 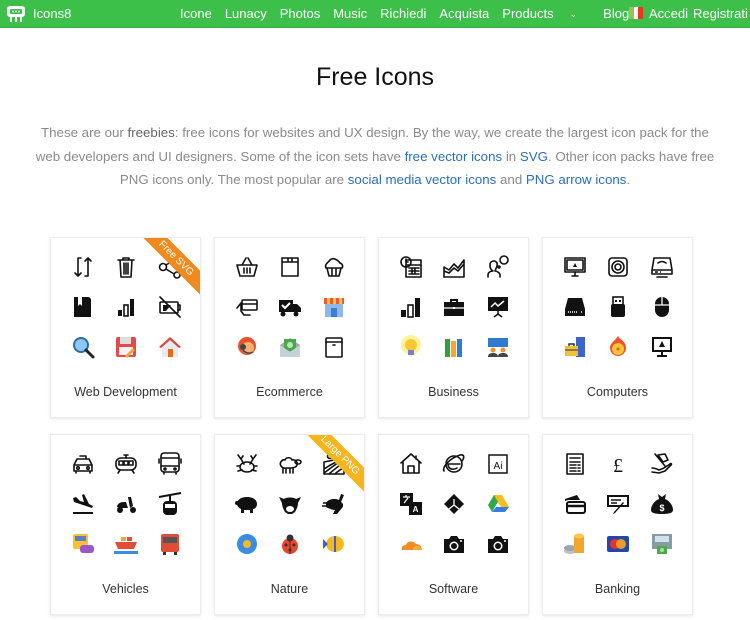 I want to click on presentation-icon, so click(x=498, y=307).